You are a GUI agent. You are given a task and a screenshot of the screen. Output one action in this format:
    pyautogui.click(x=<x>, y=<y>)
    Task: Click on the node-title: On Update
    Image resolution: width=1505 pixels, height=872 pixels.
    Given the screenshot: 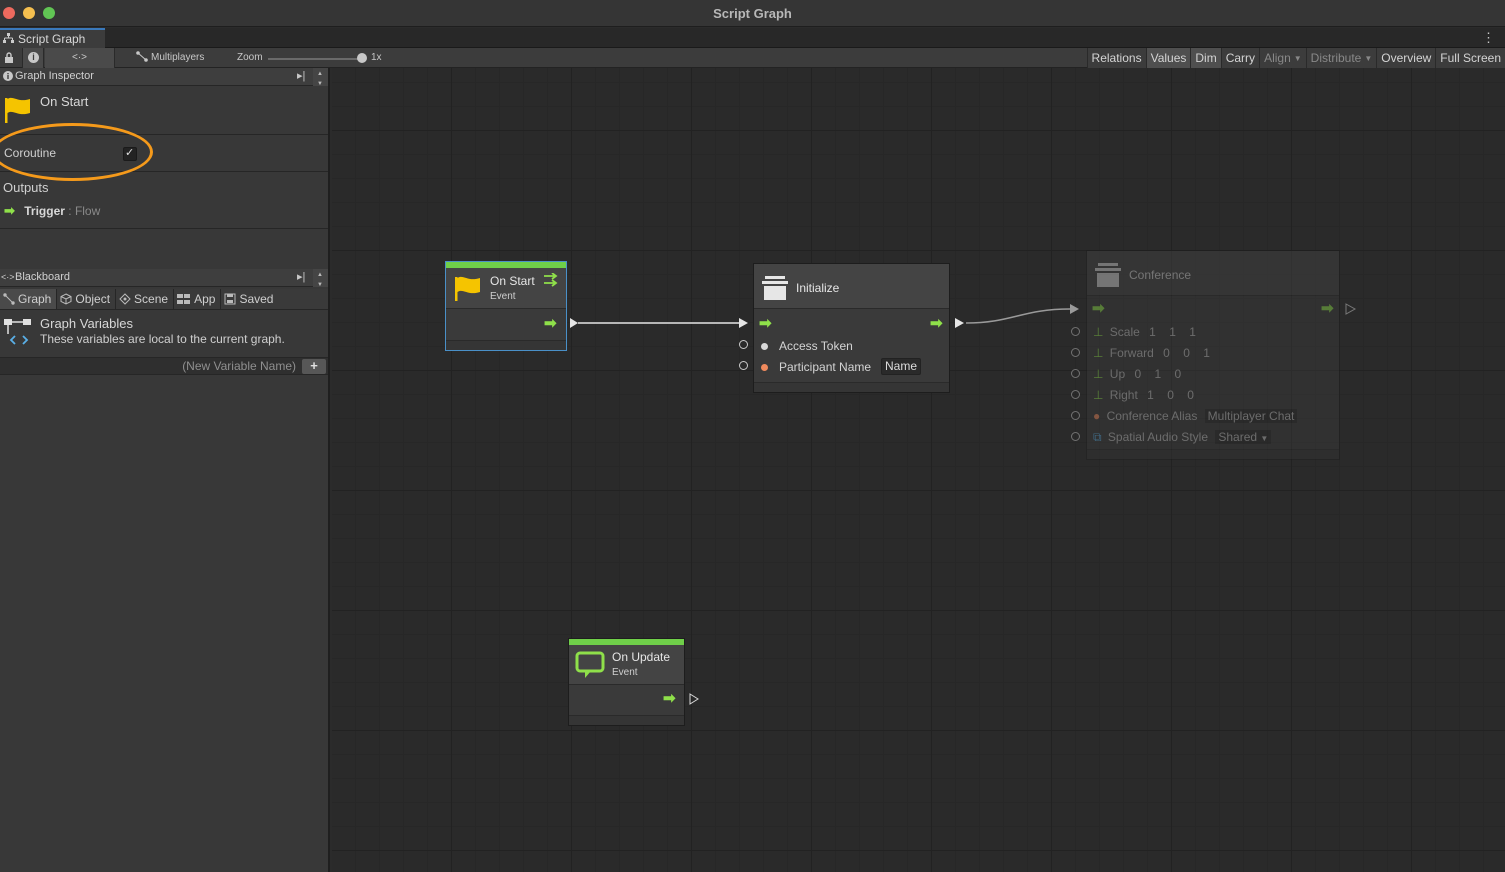 What is the action you would take?
    pyautogui.click(x=641, y=657)
    